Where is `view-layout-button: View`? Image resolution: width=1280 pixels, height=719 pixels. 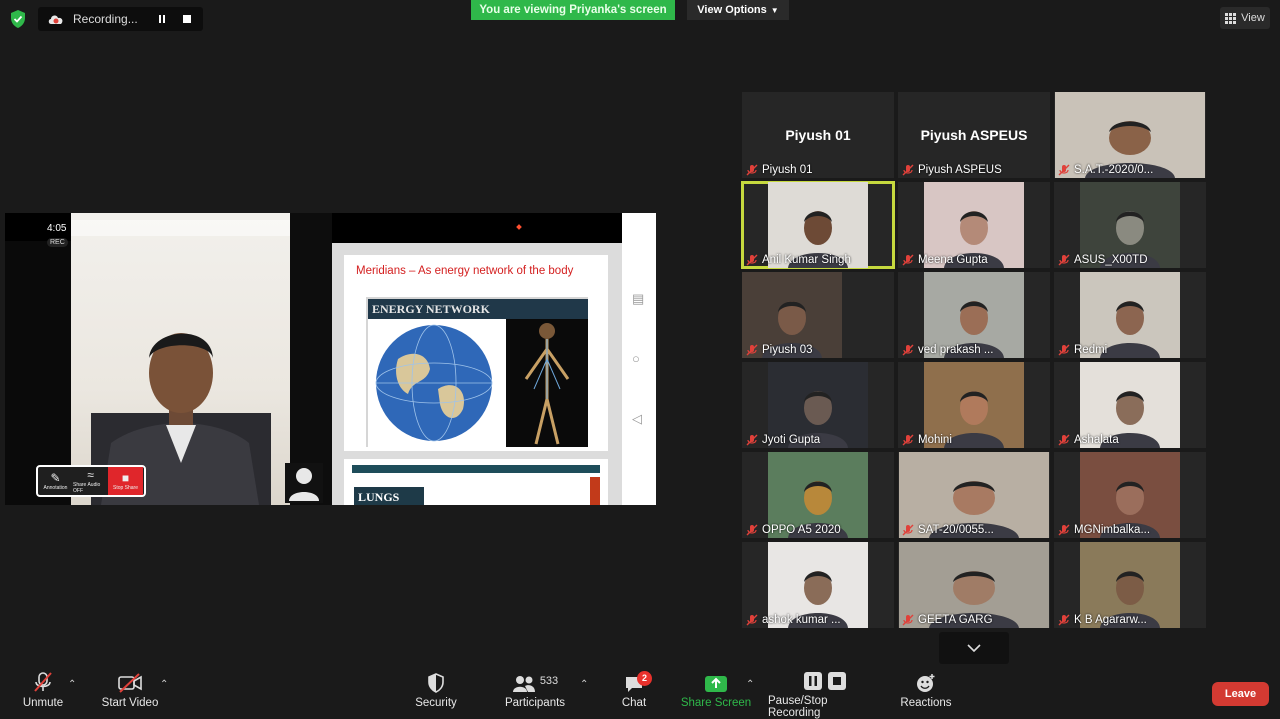 view-layout-button: View is located at coordinates (1245, 18).